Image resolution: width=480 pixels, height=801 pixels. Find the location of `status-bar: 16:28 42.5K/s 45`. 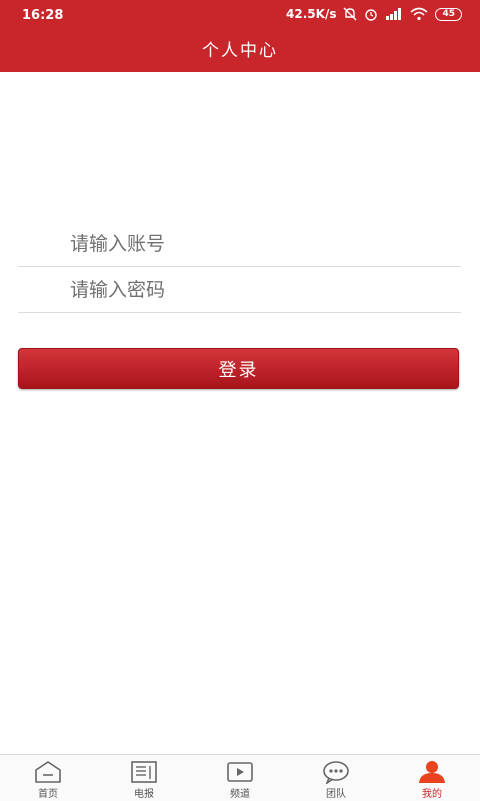

status-bar: 16:28 42.5K/s 45 is located at coordinates (240, 15).